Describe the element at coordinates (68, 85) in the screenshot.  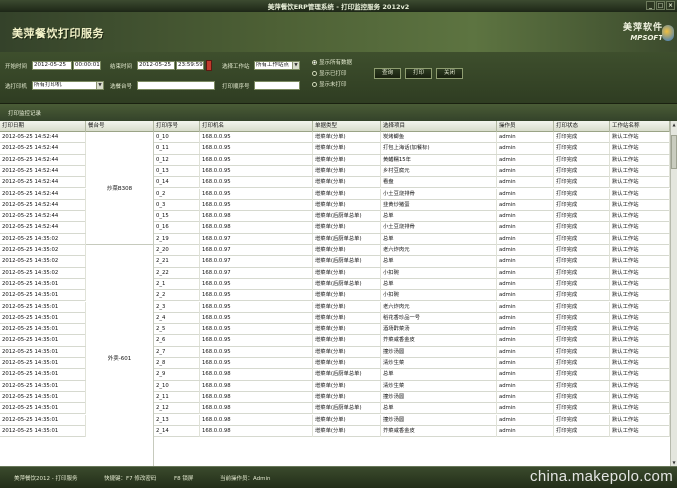
I see `printer-select: 所有打印机 ▼` at that location.